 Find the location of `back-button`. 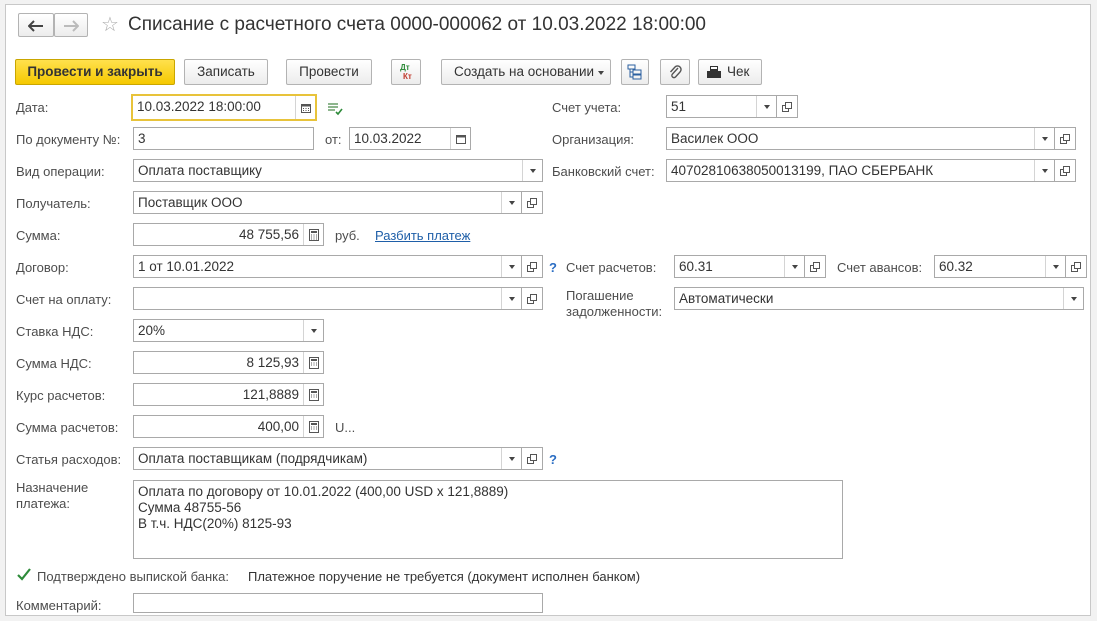

back-button is located at coordinates (36, 25).